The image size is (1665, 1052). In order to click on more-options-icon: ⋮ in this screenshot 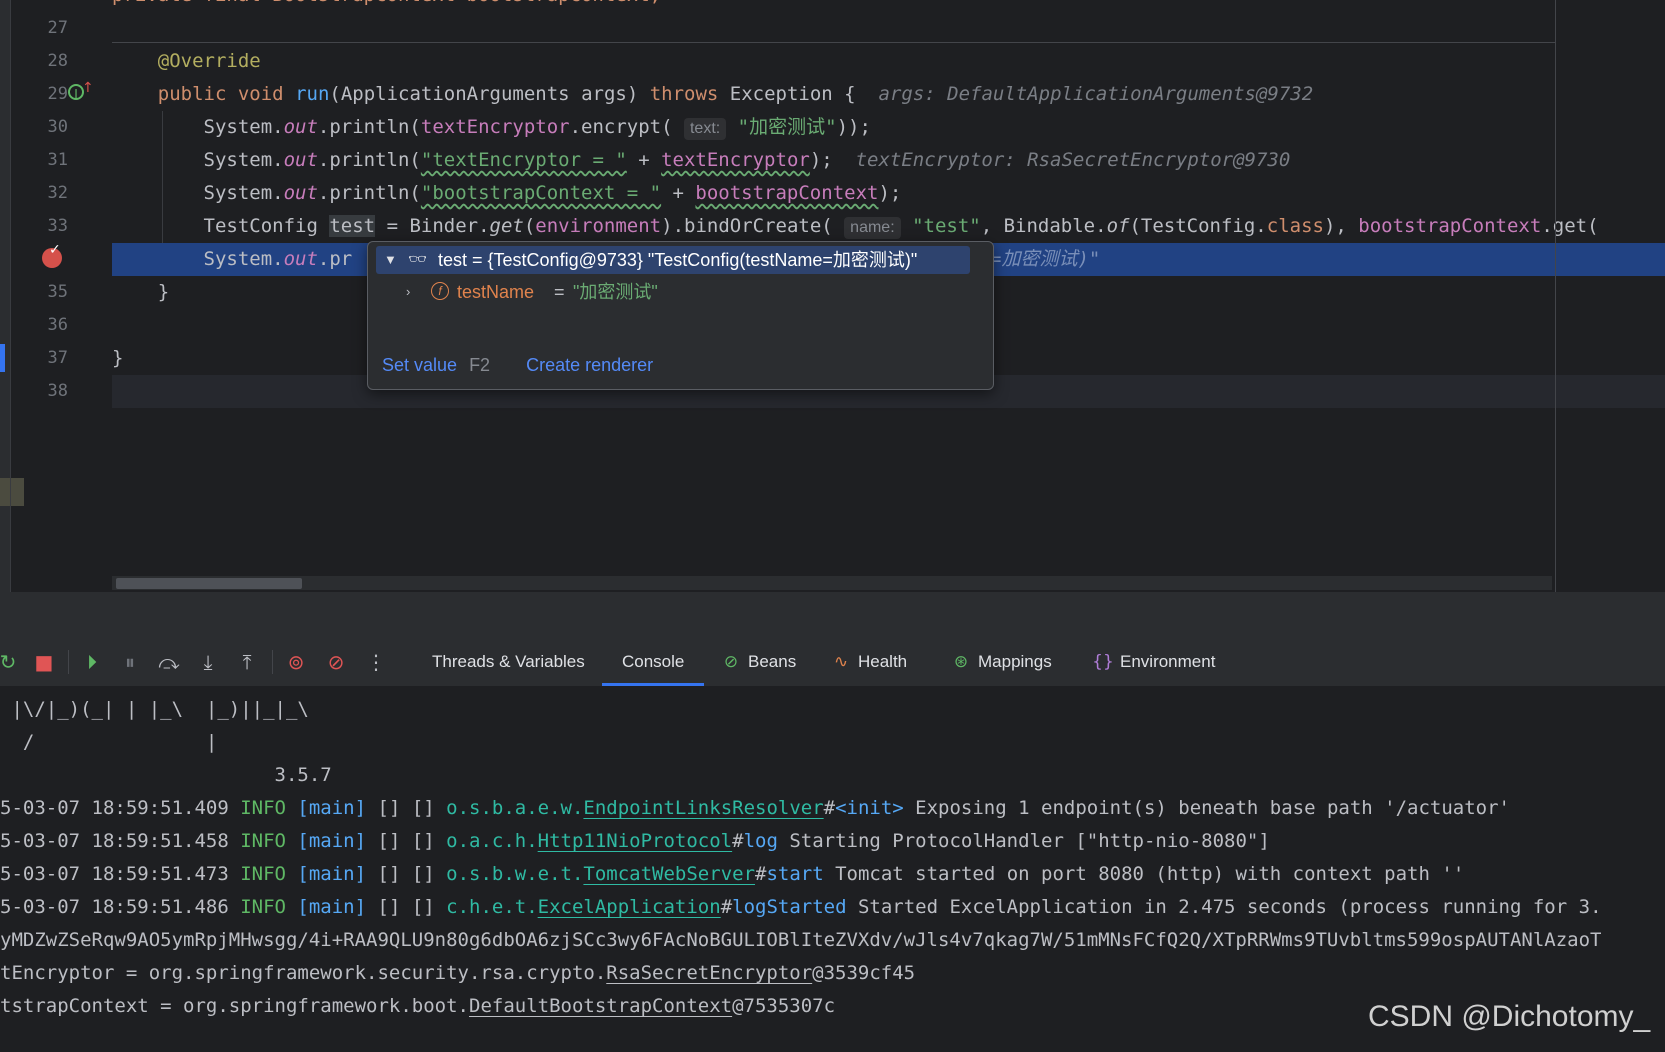, I will do `click(376, 662)`.